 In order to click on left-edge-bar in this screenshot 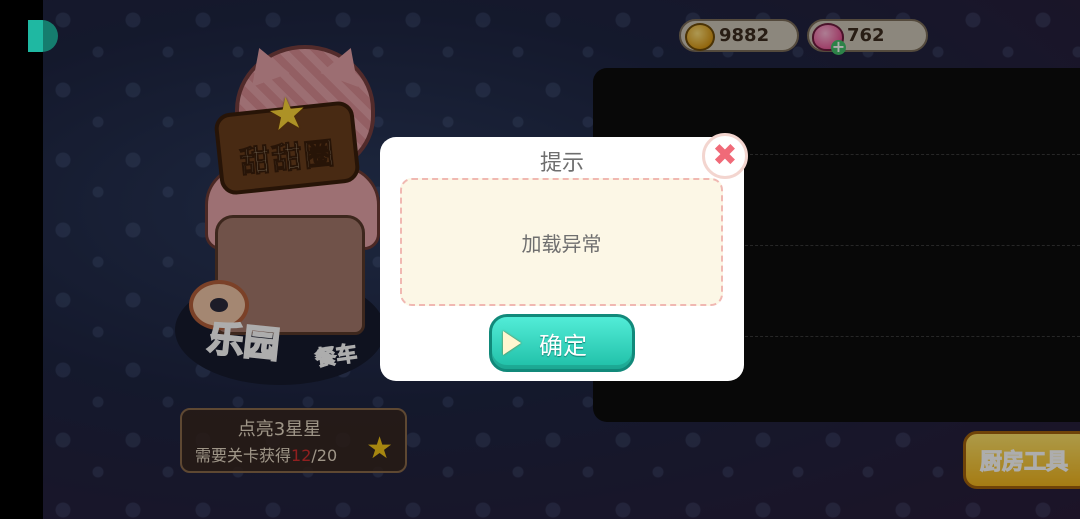, I will do `click(21, 259)`.